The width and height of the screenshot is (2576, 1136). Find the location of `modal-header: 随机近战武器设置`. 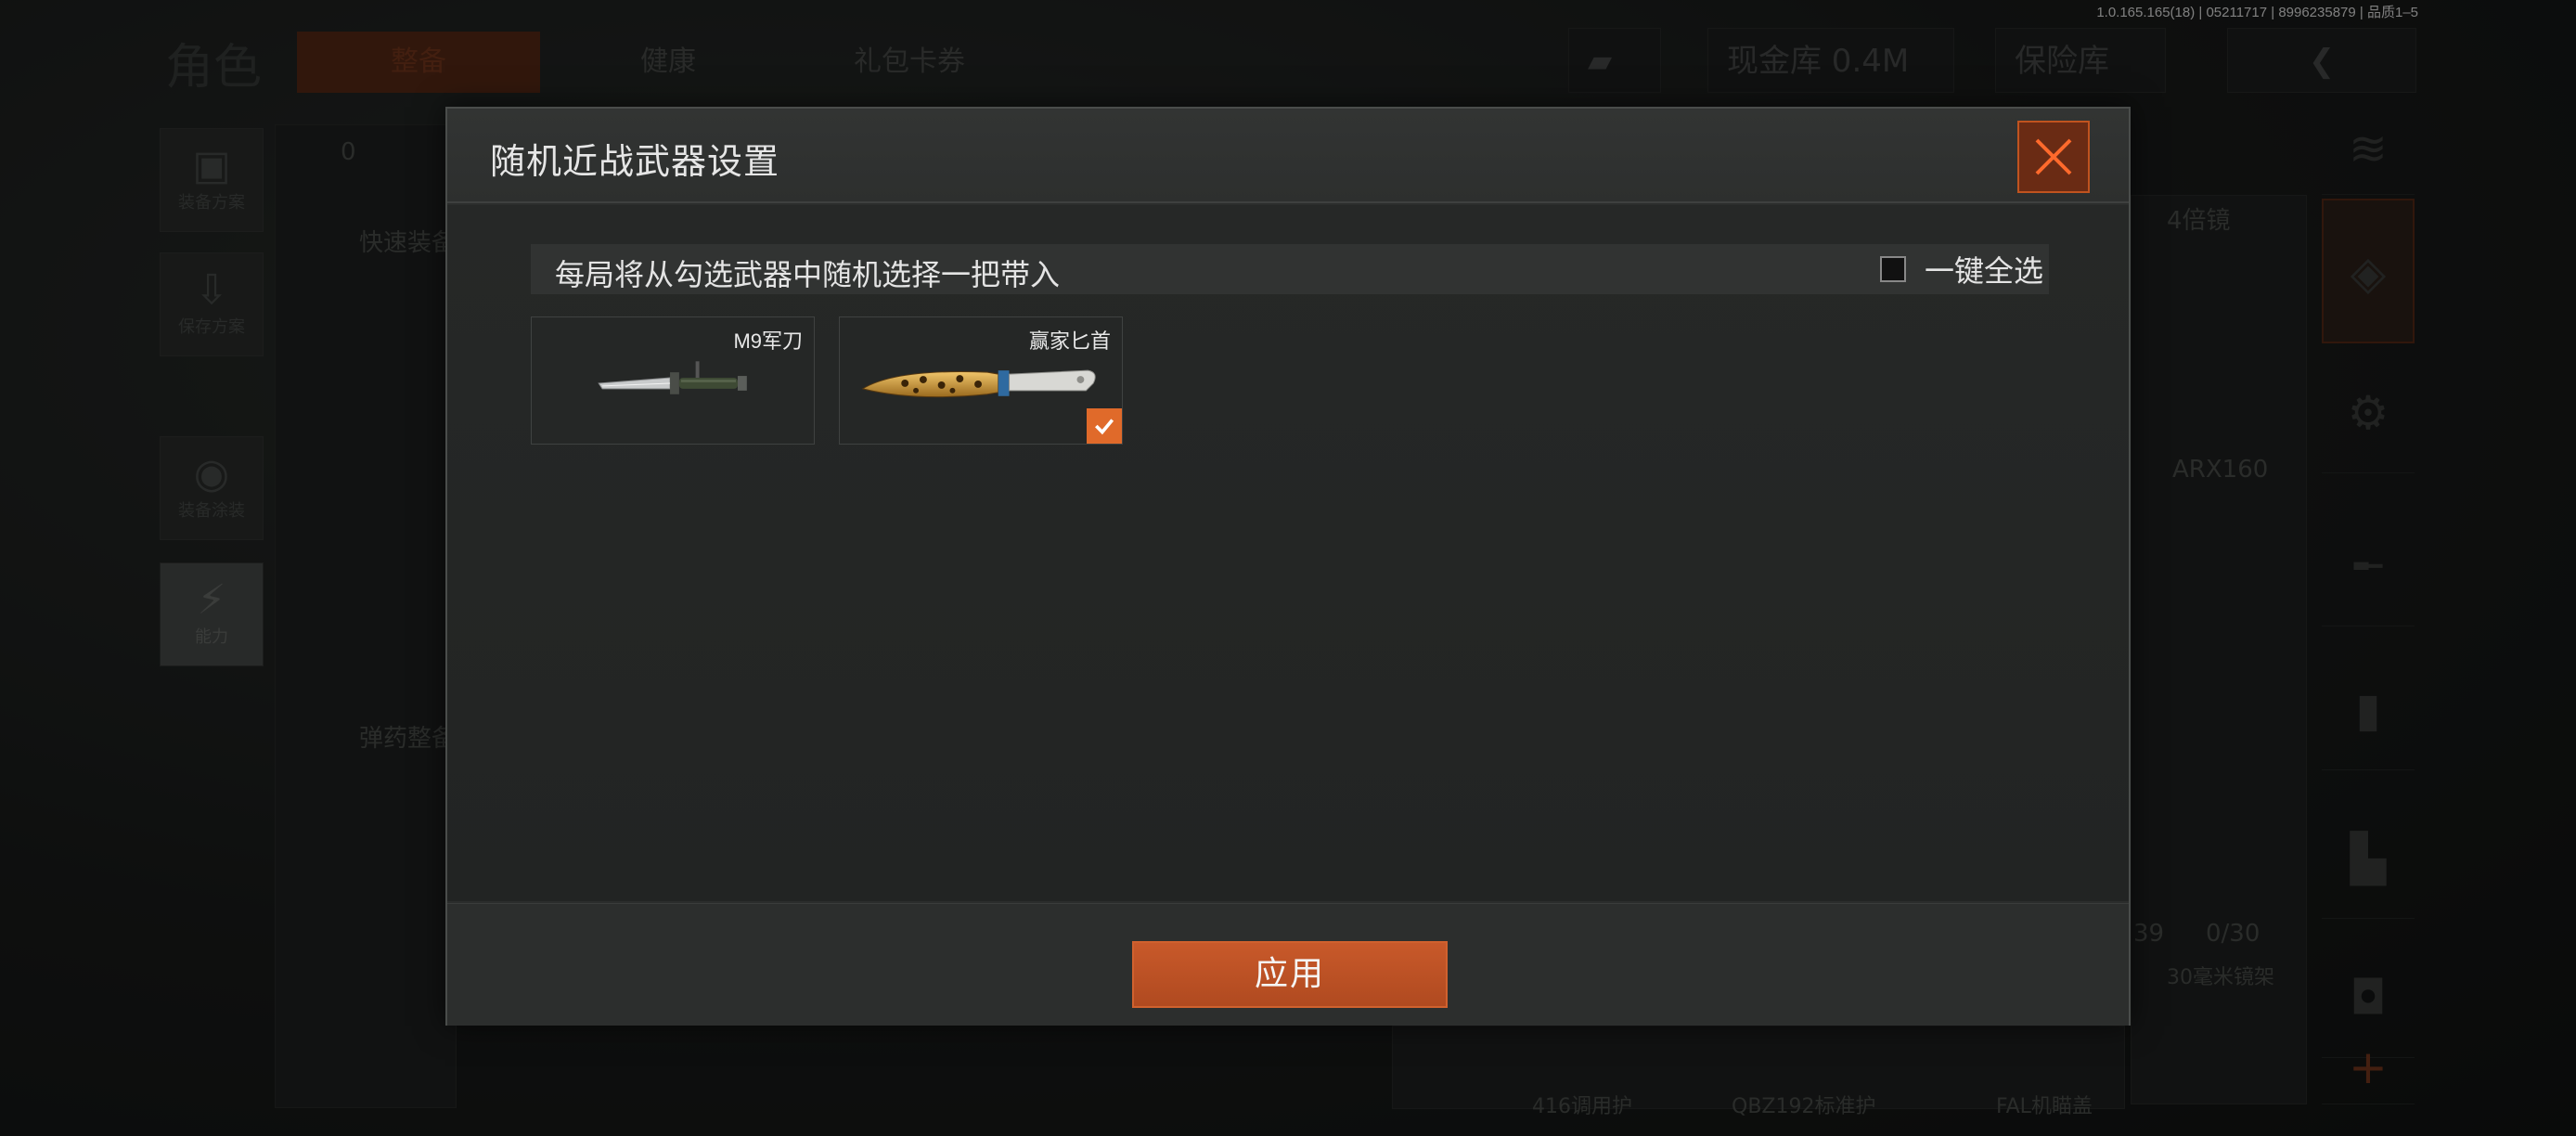

modal-header: 随机近战武器设置 is located at coordinates (1288, 156).